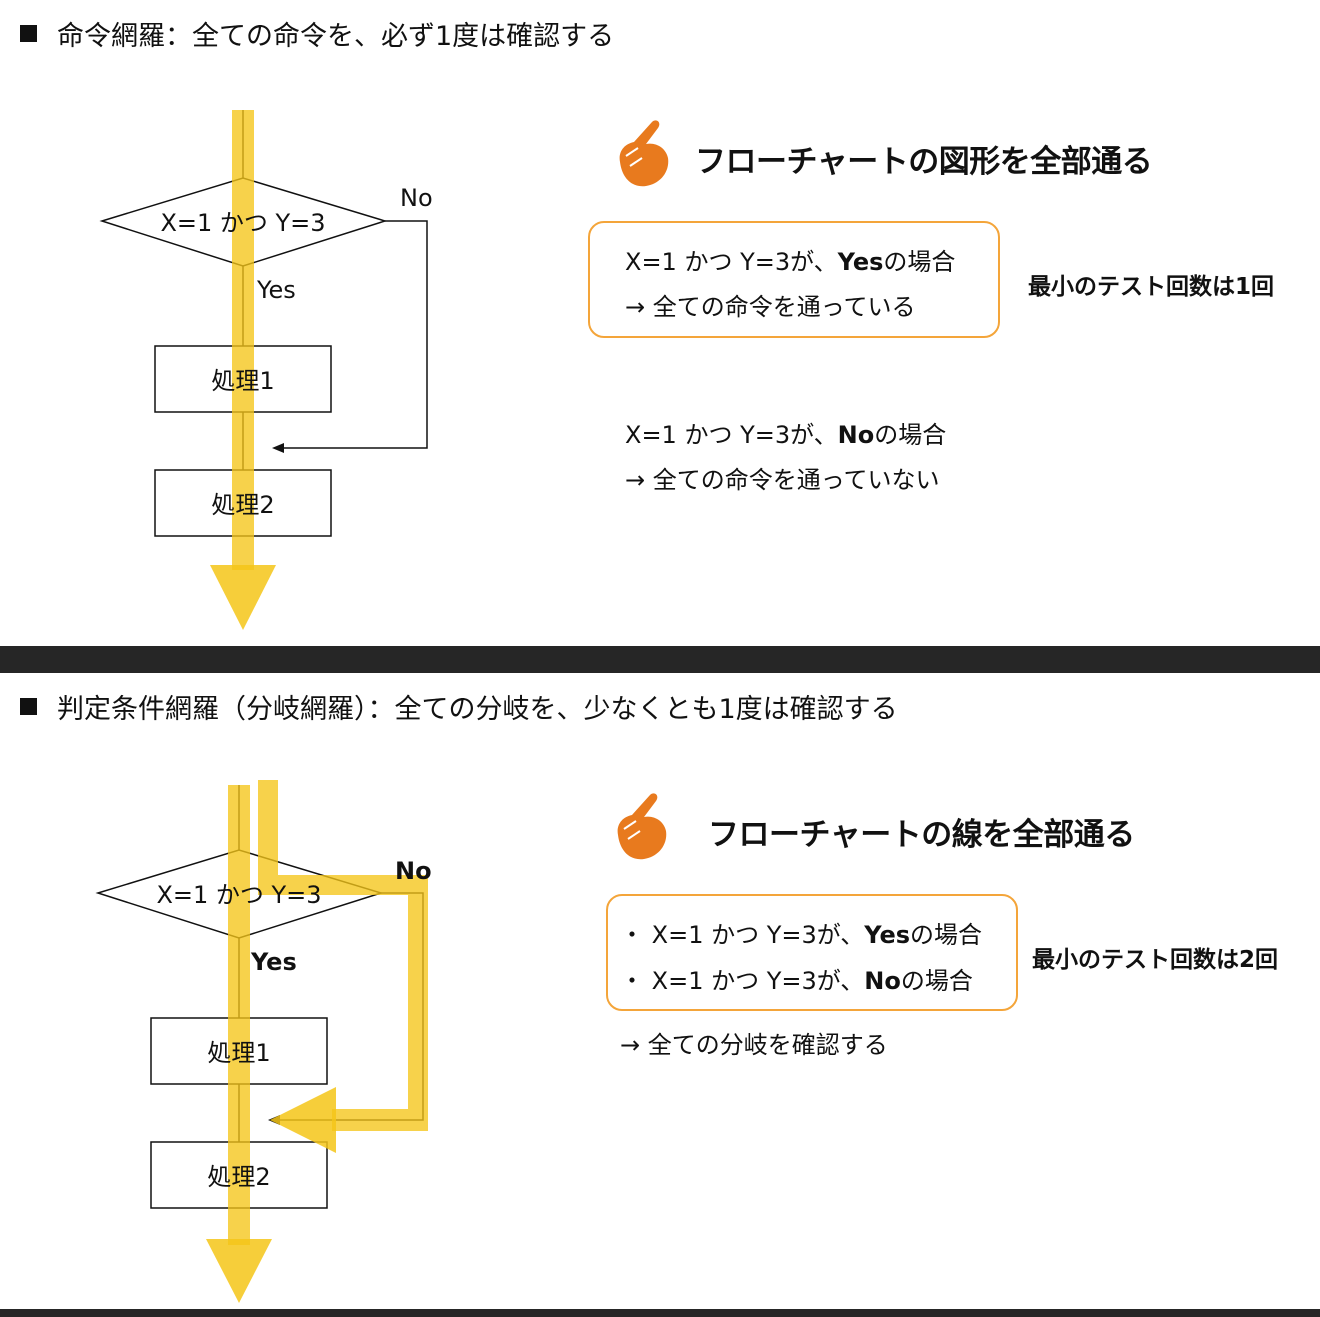 Image resolution: width=1320 pixels, height=1317 pixels. What do you see at coordinates (1155, 960) in the screenshot?
I see `min-tests-note: 最小のテスト回数は2回` at bounding box center [1155, 960].